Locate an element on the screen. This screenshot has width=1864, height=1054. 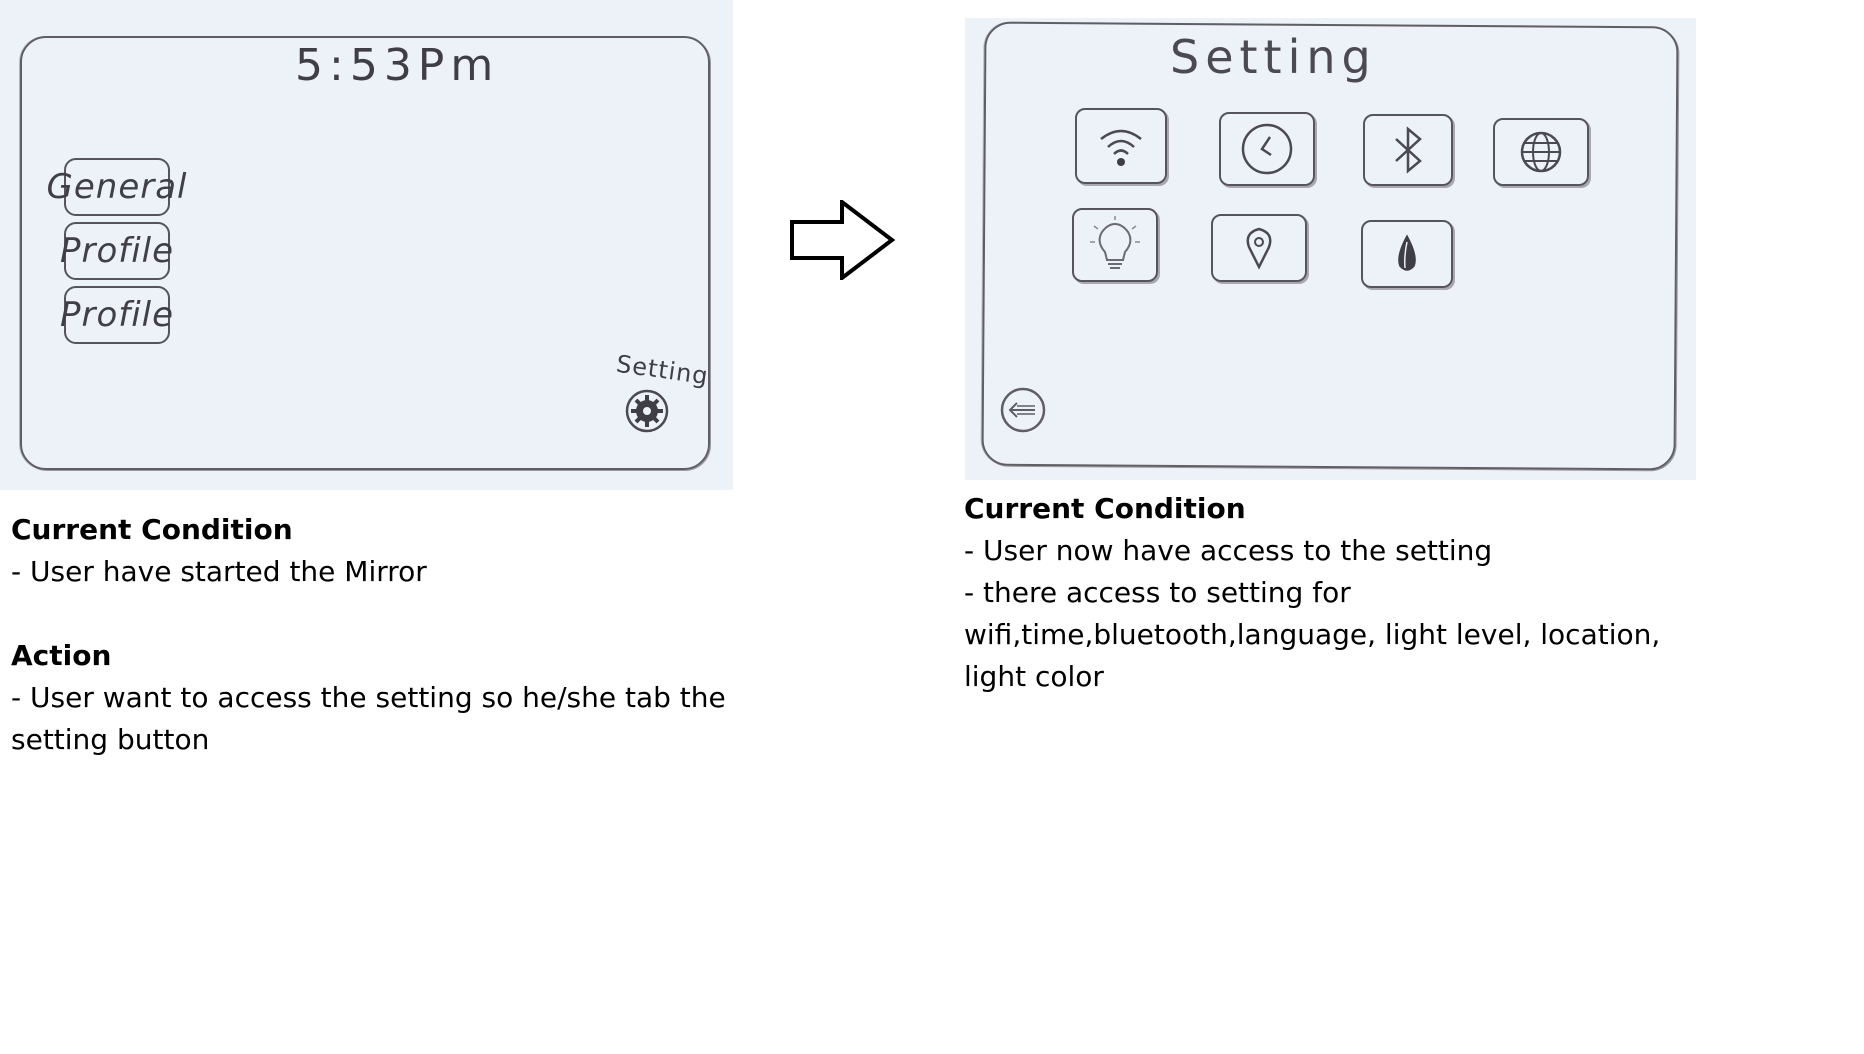
light-color-tile is located at coordinates (1407, 254).